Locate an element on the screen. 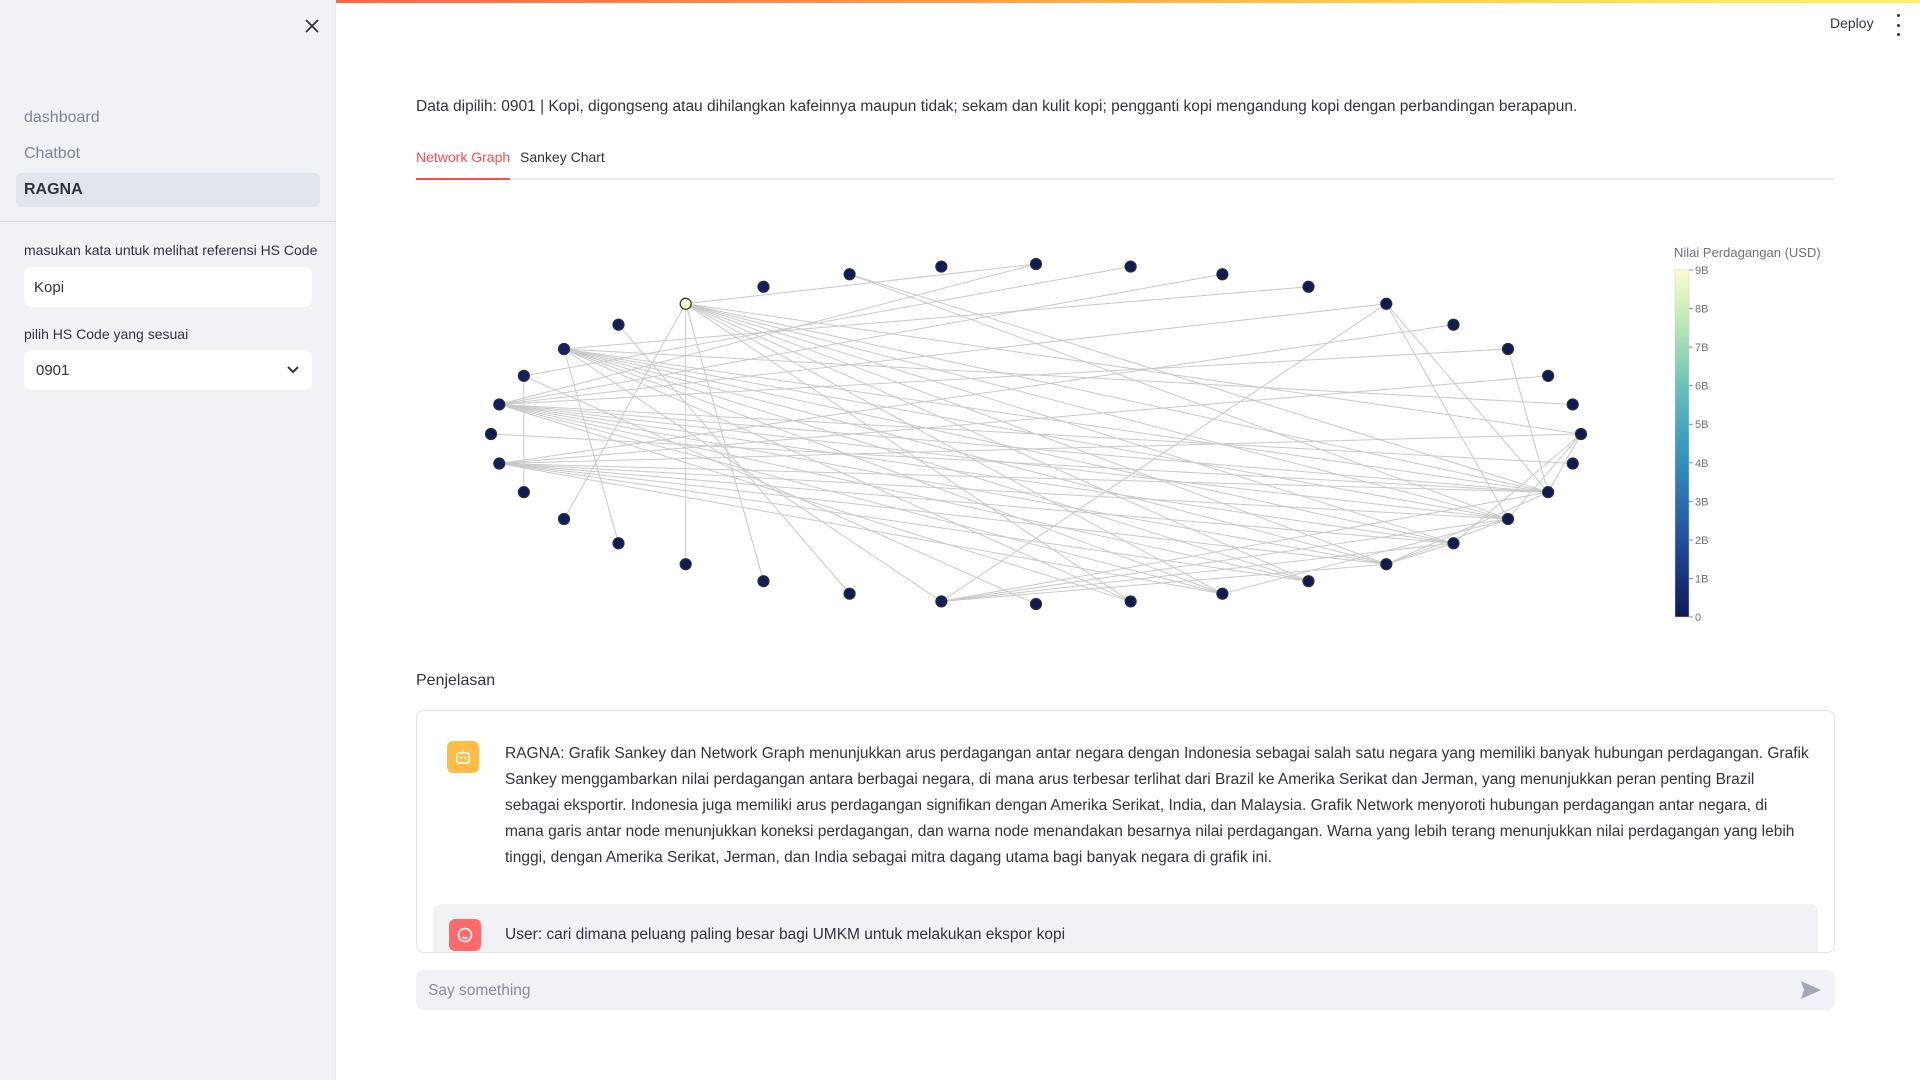  tab-bar: Network Graph Sankey Chart is located at coordinates (1125, 163).